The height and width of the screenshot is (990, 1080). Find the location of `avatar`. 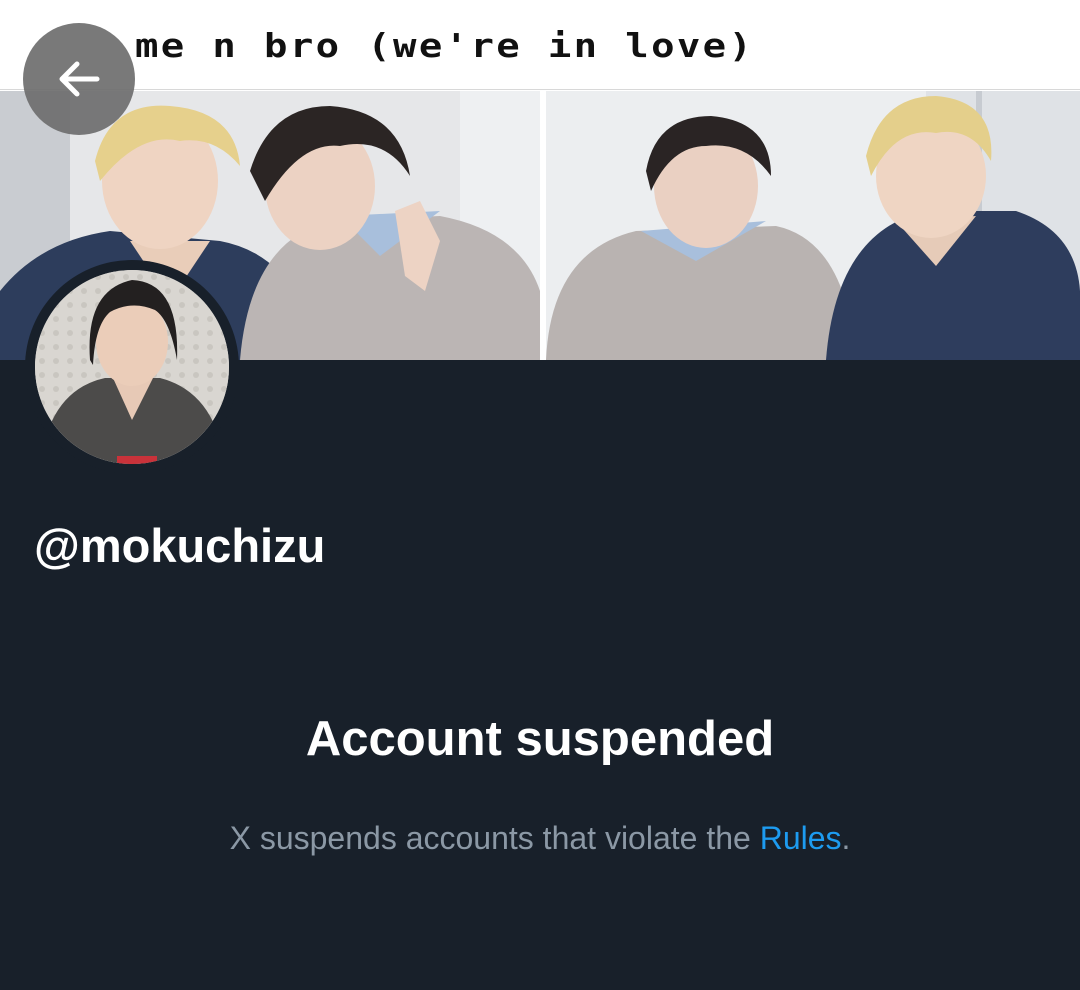

avatar is located at coordinates (132, 367).